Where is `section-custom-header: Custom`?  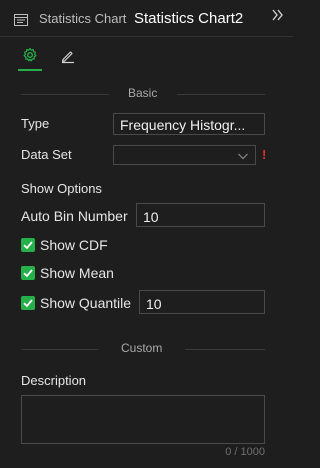
section-custom-header: Custom is located at coordinates (143, 349).